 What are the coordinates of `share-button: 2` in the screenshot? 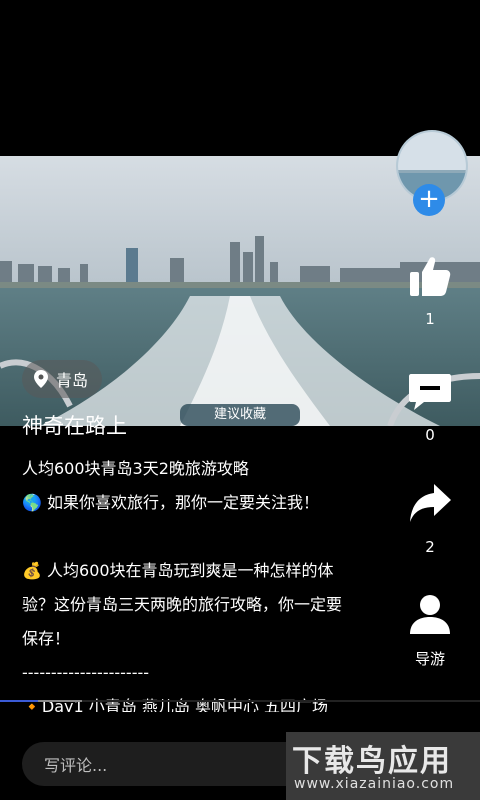 It's located at (430, 519).